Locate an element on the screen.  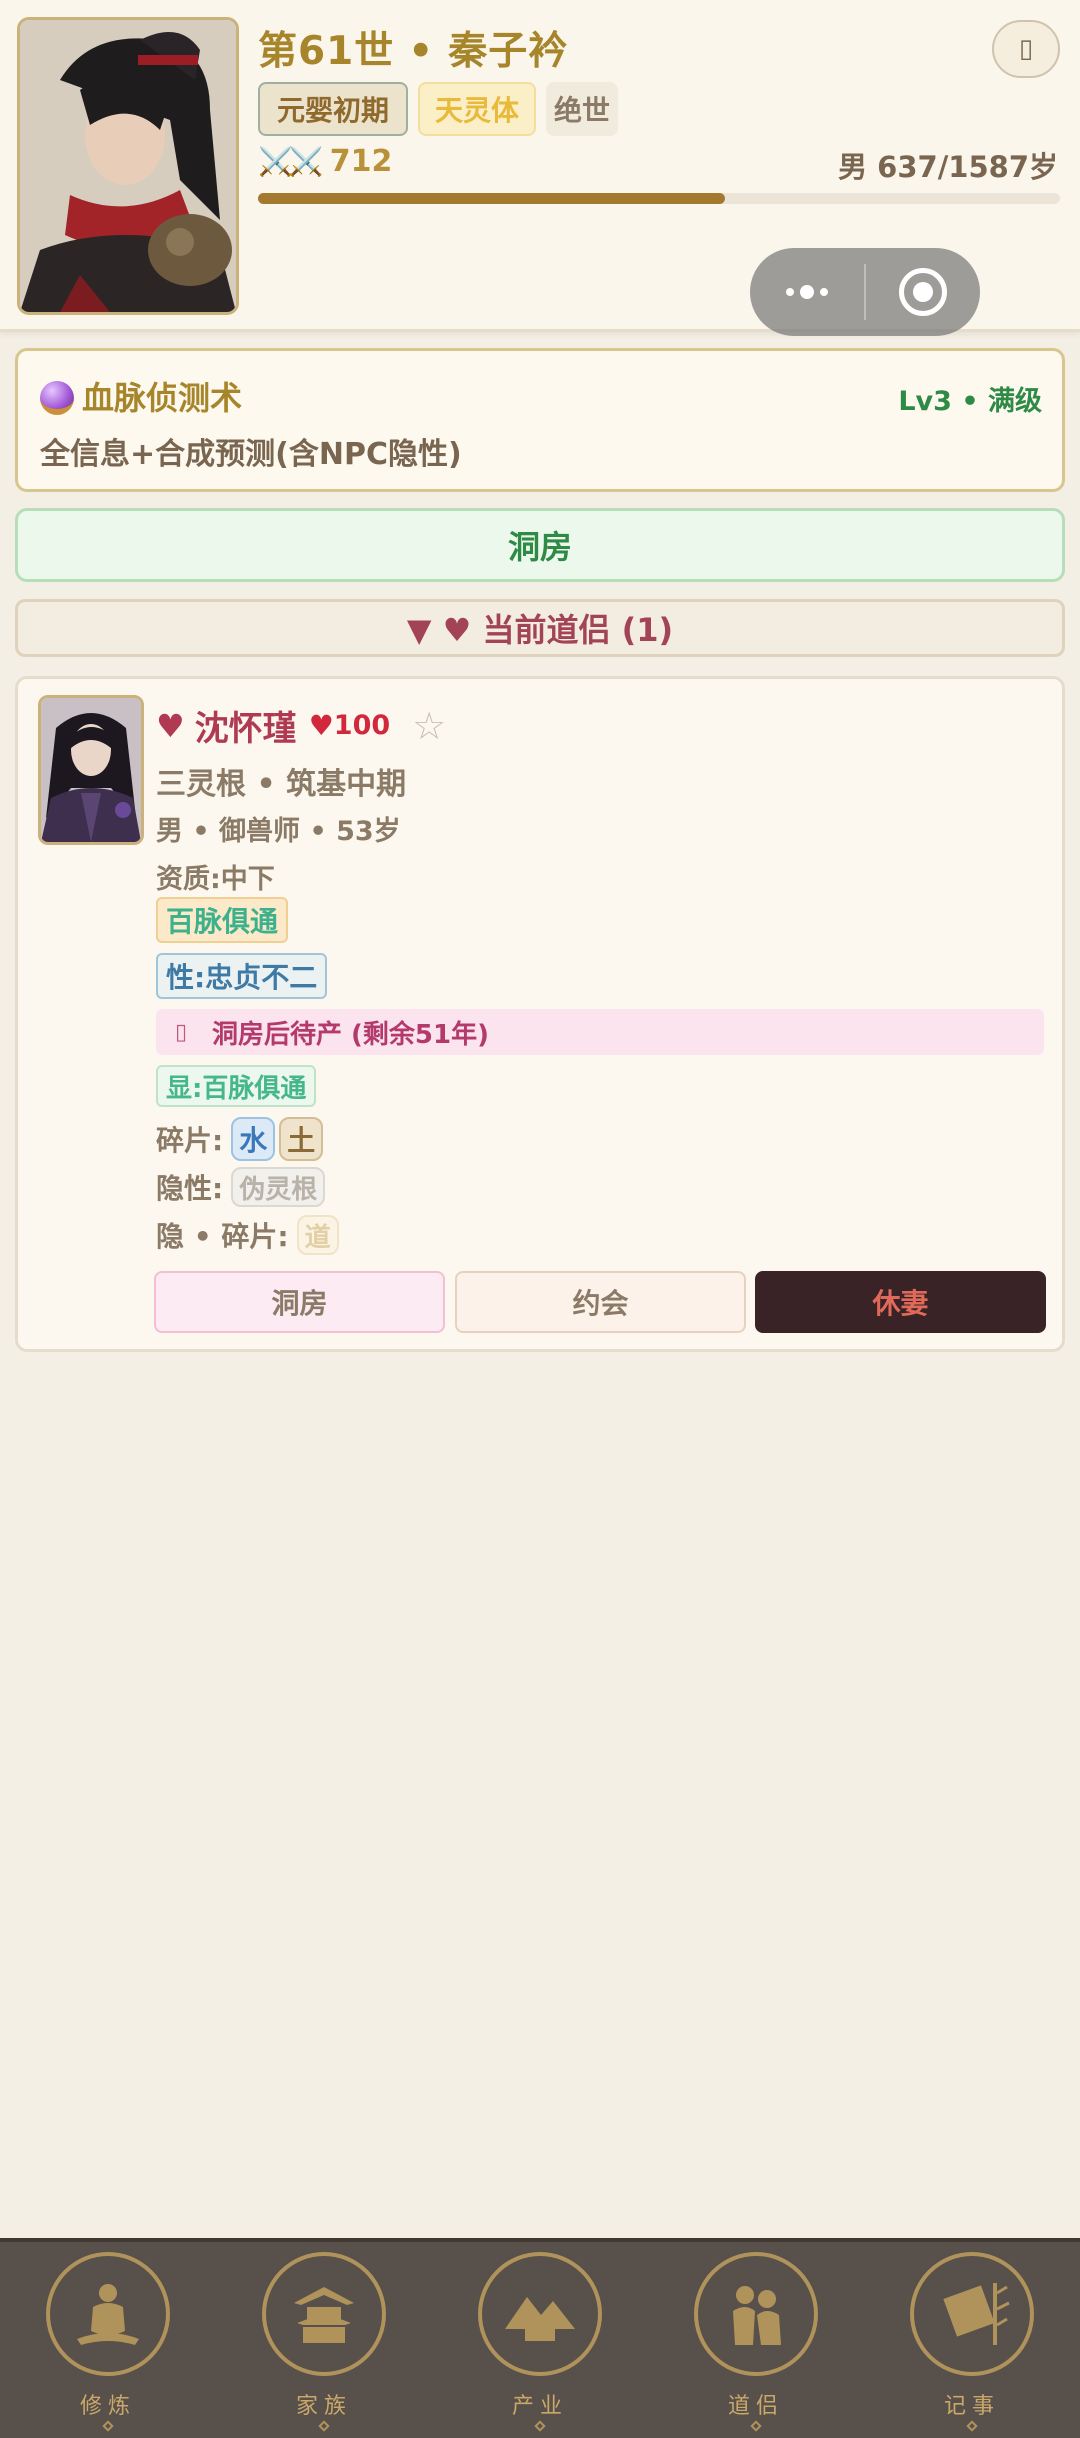
crystal-ball-icon is located at coordinates (57, 398).